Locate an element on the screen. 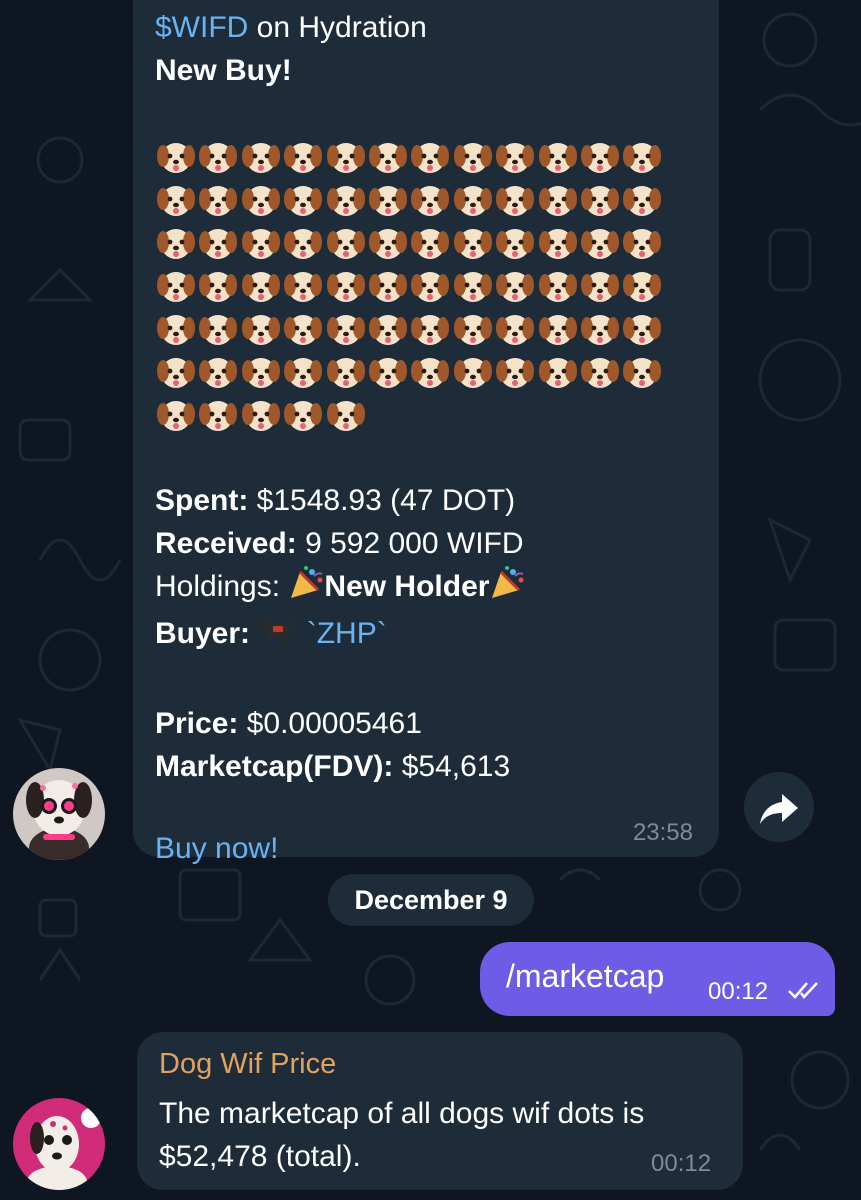 Image resolution: width=861 pixels, height=1200 pixels. buyer-label: Buyer: is located at coordinates (203, 633).